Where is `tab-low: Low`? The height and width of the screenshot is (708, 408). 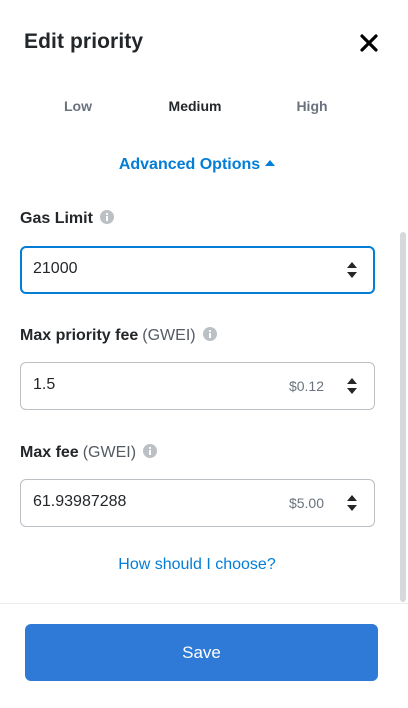 tab-low: Low is located at coordinates (78, 106).